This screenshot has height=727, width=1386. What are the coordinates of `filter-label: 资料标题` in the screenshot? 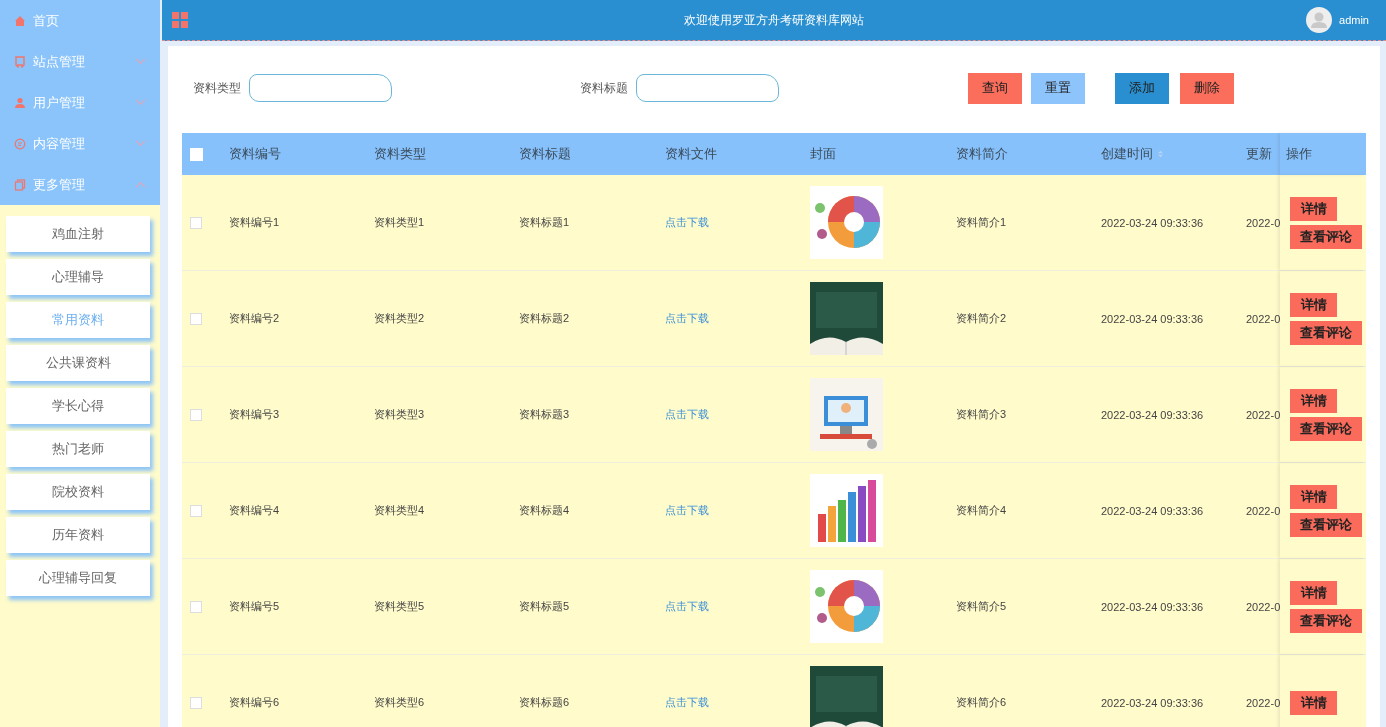 It's located at (604, 88).